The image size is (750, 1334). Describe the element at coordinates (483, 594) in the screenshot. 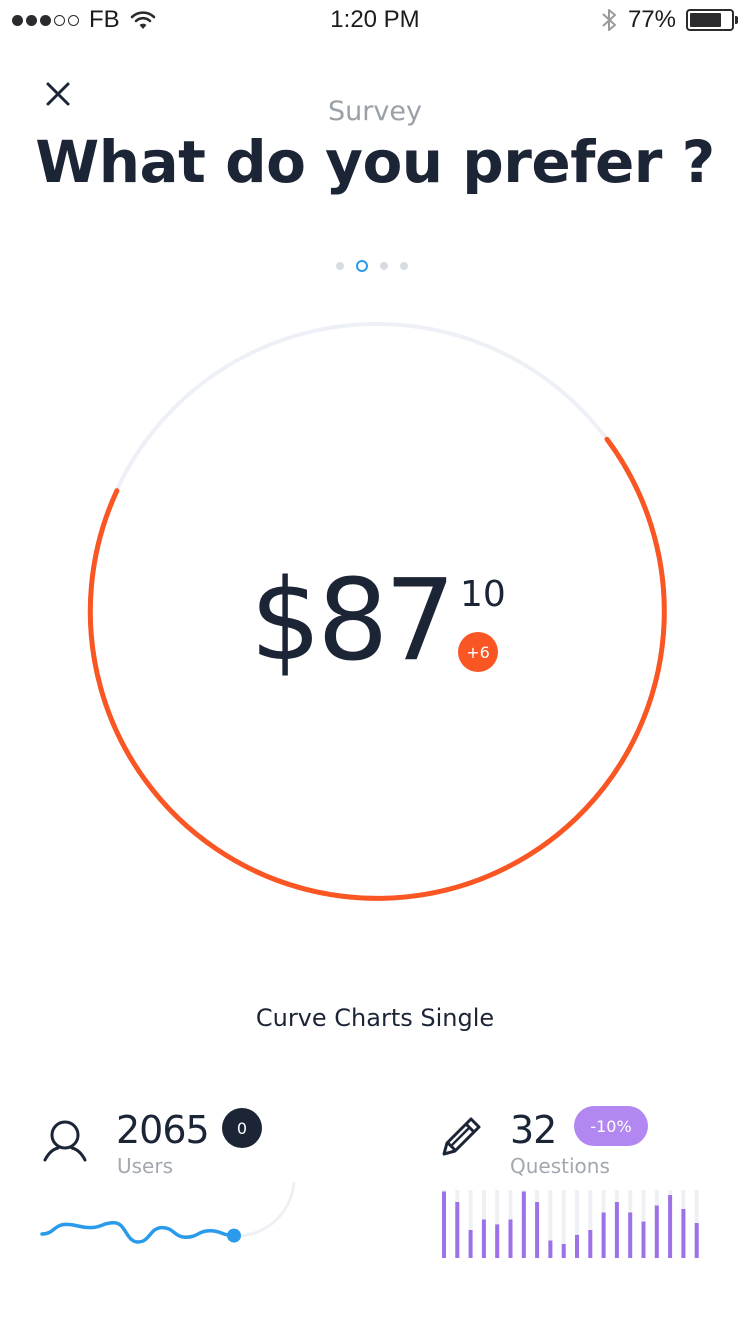

I see `price-cents: 10` at that location.